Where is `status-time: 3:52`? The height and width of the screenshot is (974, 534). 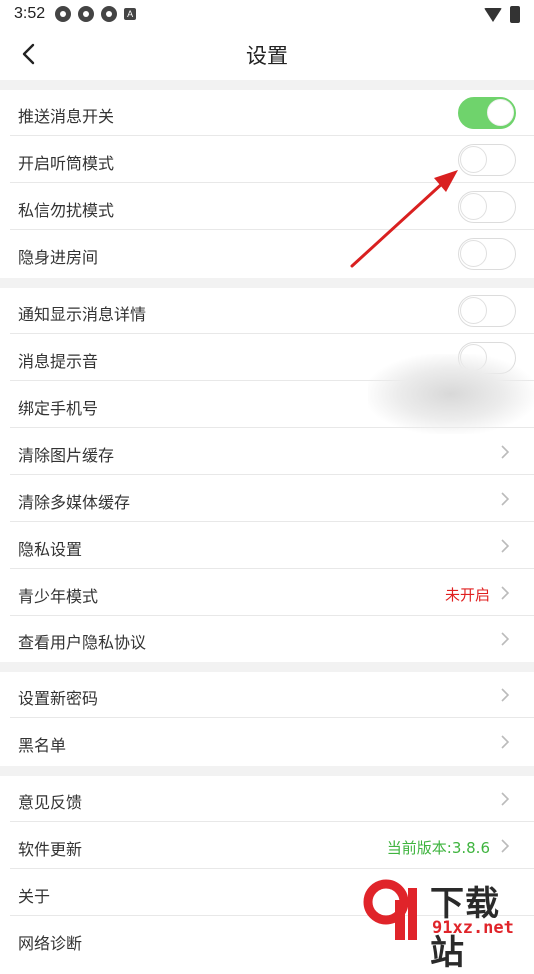 status-time: 3:52 is located at coordinates (30, 13).